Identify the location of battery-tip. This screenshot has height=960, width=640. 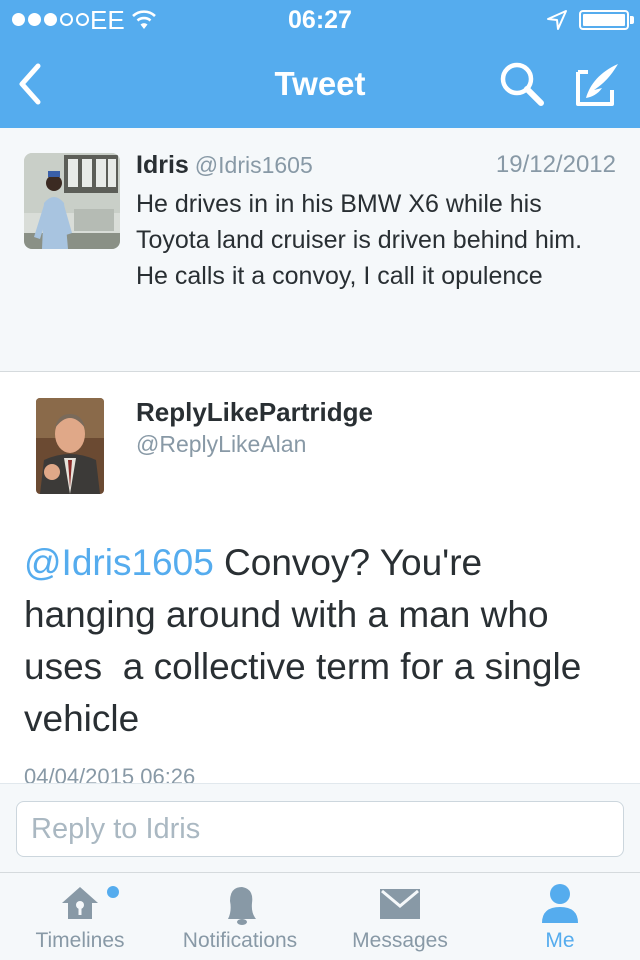
(632, 20).